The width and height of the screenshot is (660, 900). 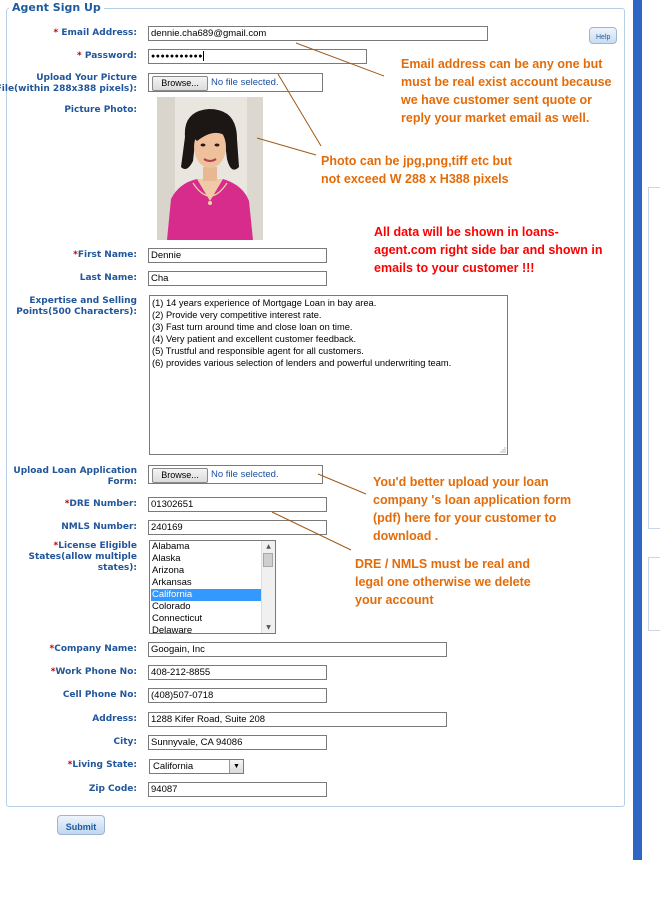 What do you see at coordinates (102, 765) in the screenshot?
I see `living-state-label: *Living State:` at bounding box center [102, 765].